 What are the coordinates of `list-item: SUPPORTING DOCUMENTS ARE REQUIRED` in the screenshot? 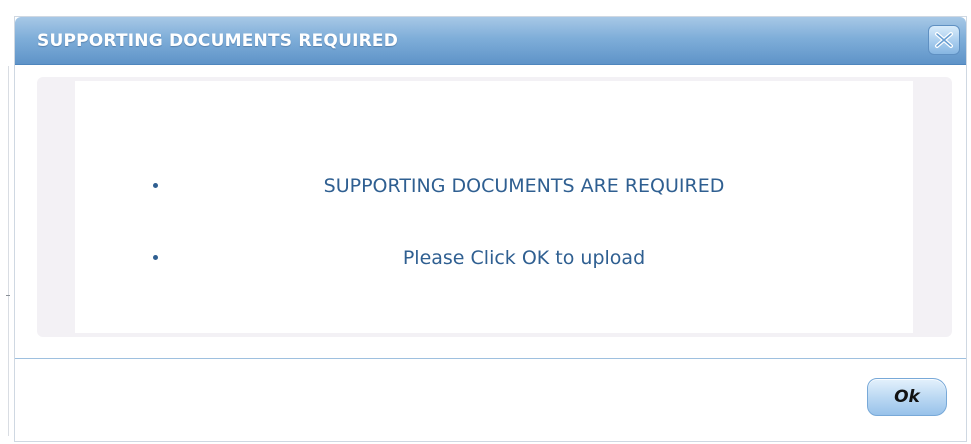 It's located at (494, 186).